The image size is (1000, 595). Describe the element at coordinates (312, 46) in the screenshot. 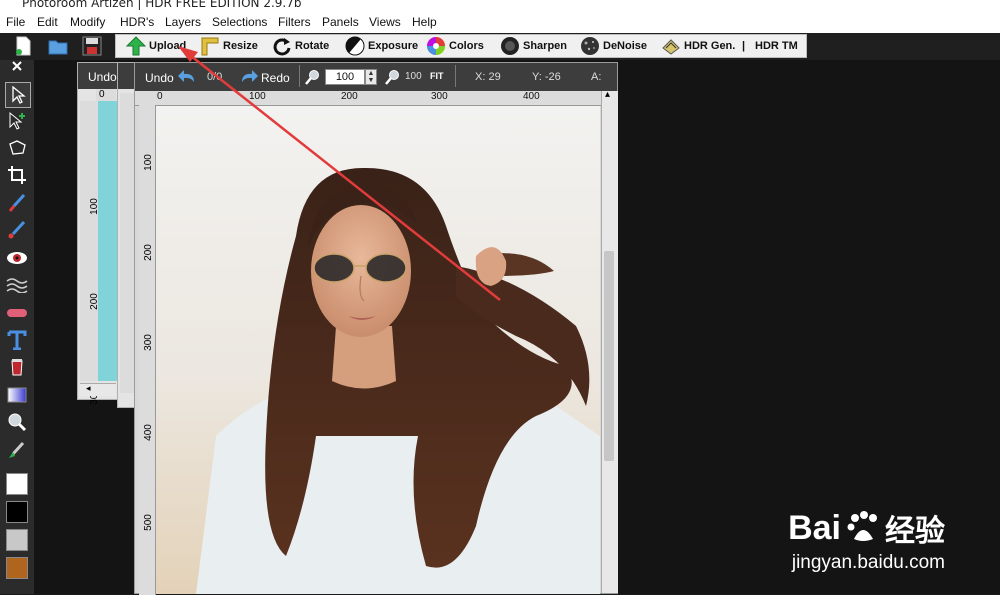

I see `rotate-label: Rotate` at that location.